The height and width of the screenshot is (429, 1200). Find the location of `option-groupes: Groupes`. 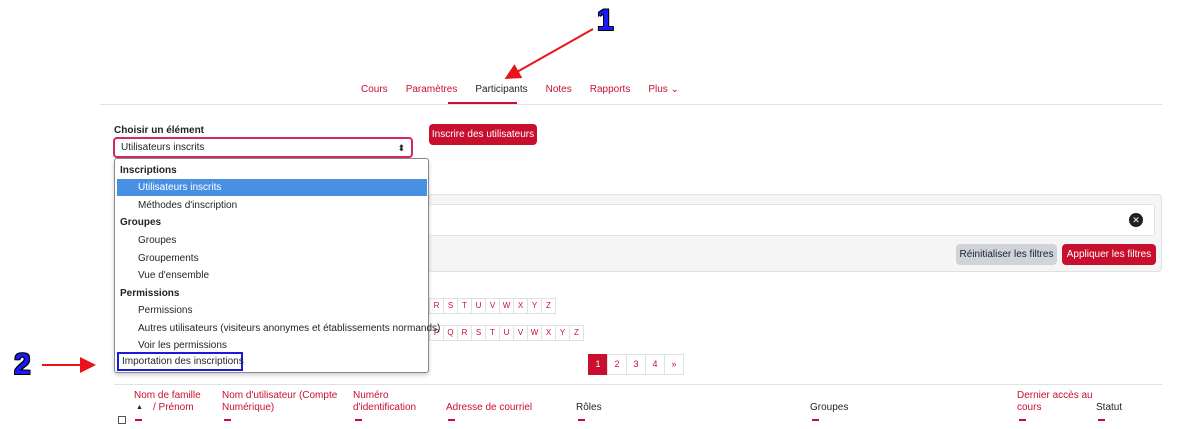

option-groupes: Groupes is located at coordinates (272, 240).